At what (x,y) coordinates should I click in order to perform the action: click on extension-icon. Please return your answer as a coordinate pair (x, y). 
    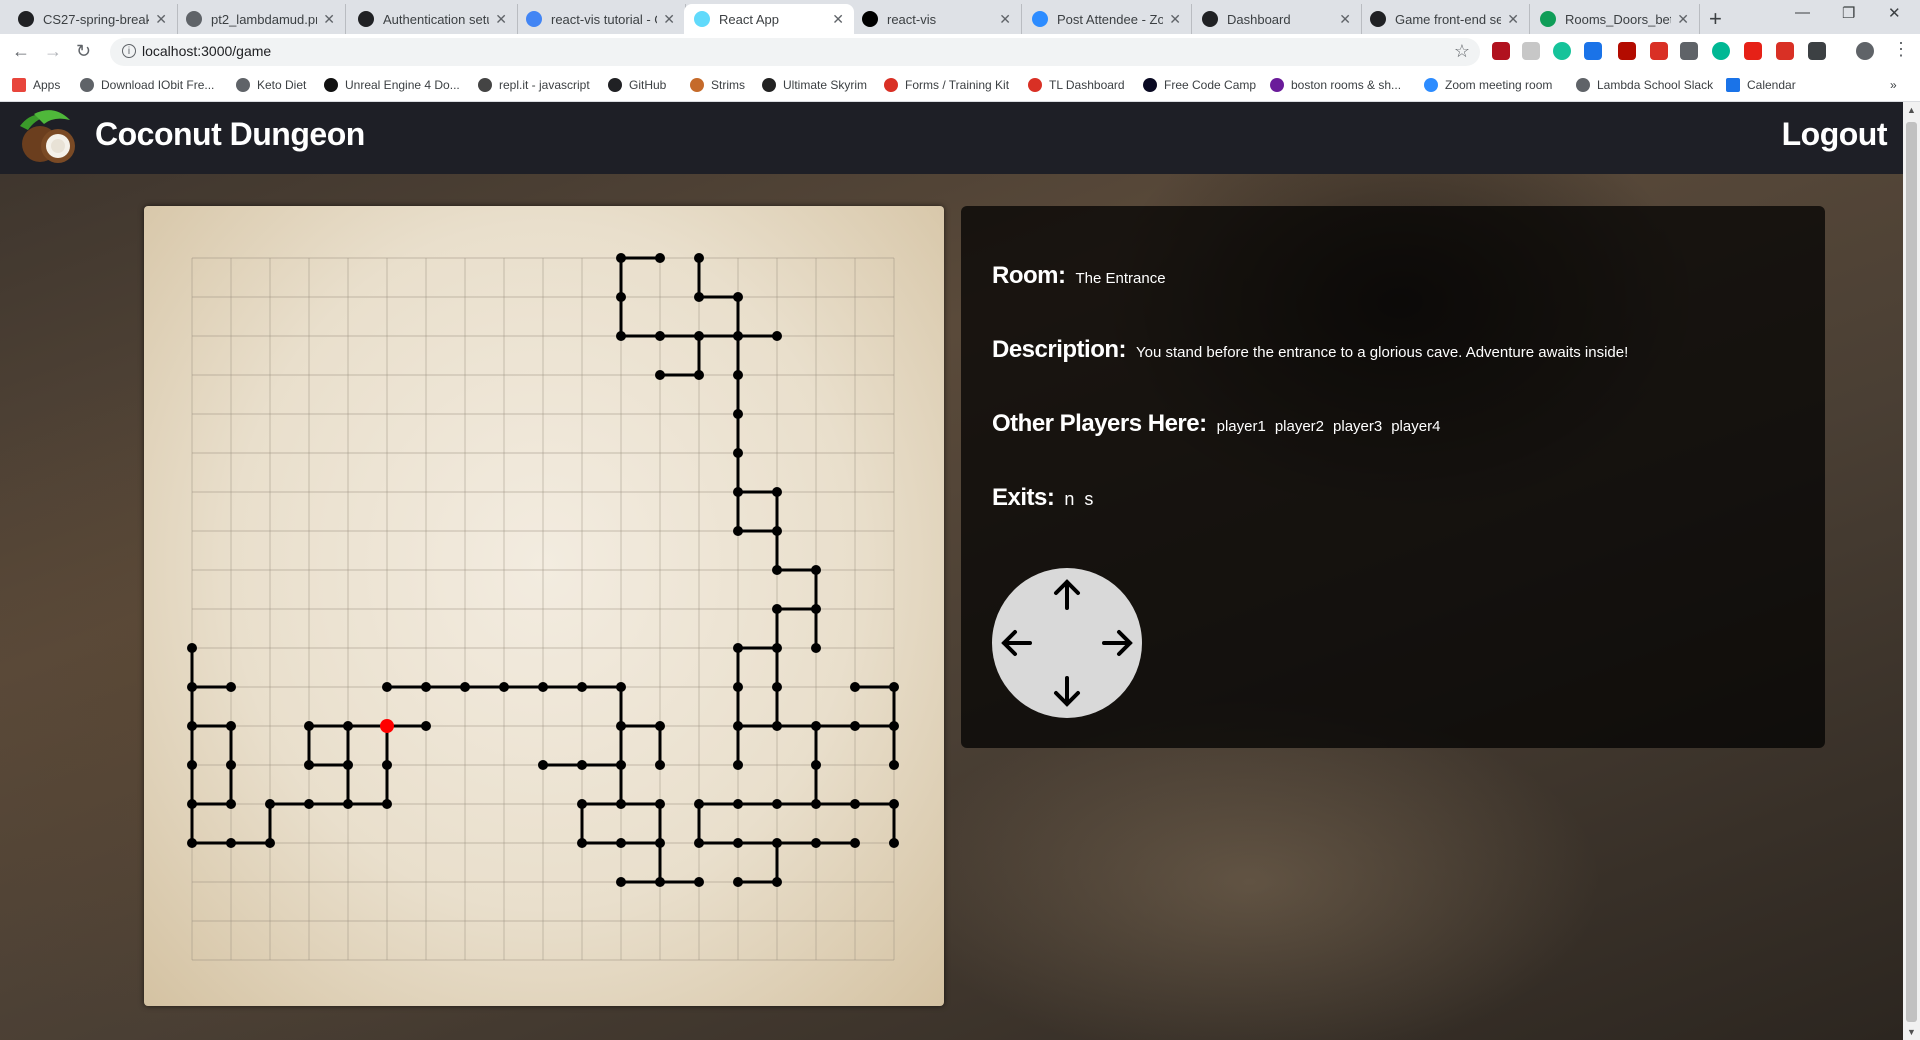
    Looking at the image, I should click on (1531, 51).